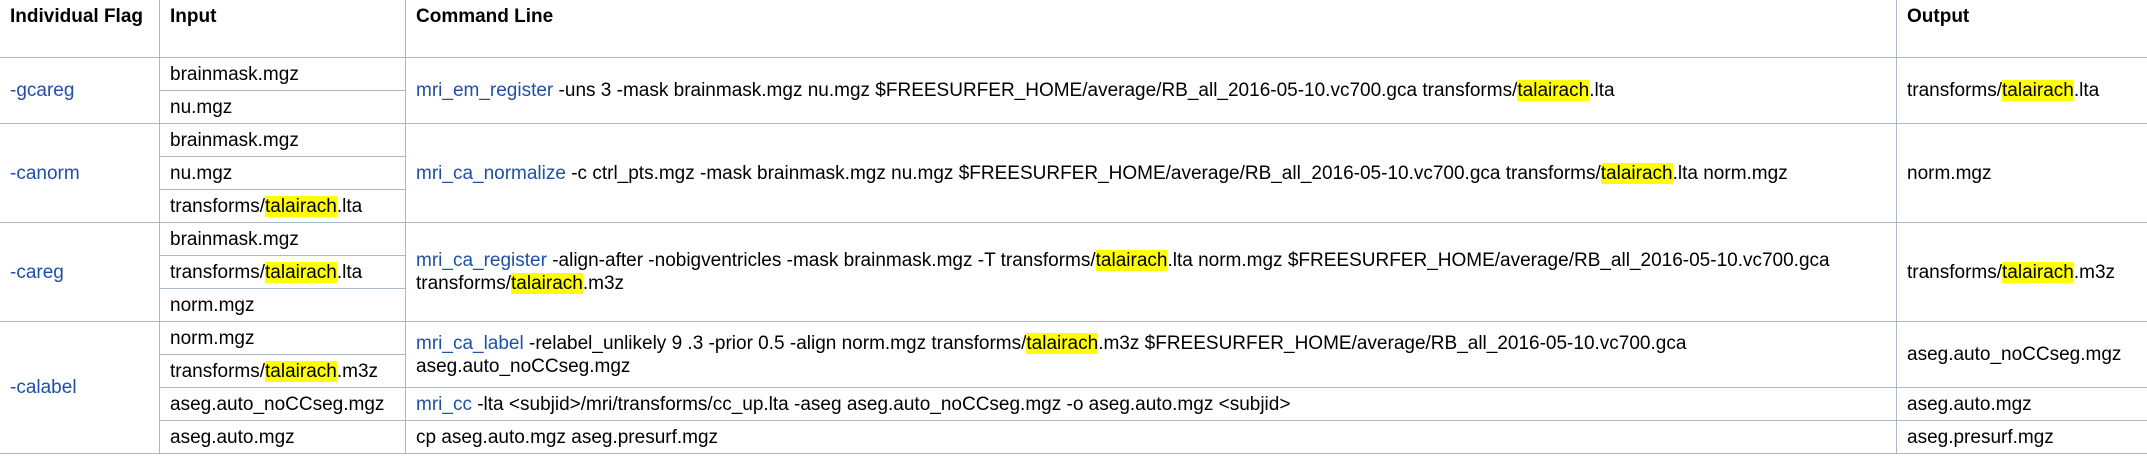  I want to click on flag-link: -careg, so click(37, 272).